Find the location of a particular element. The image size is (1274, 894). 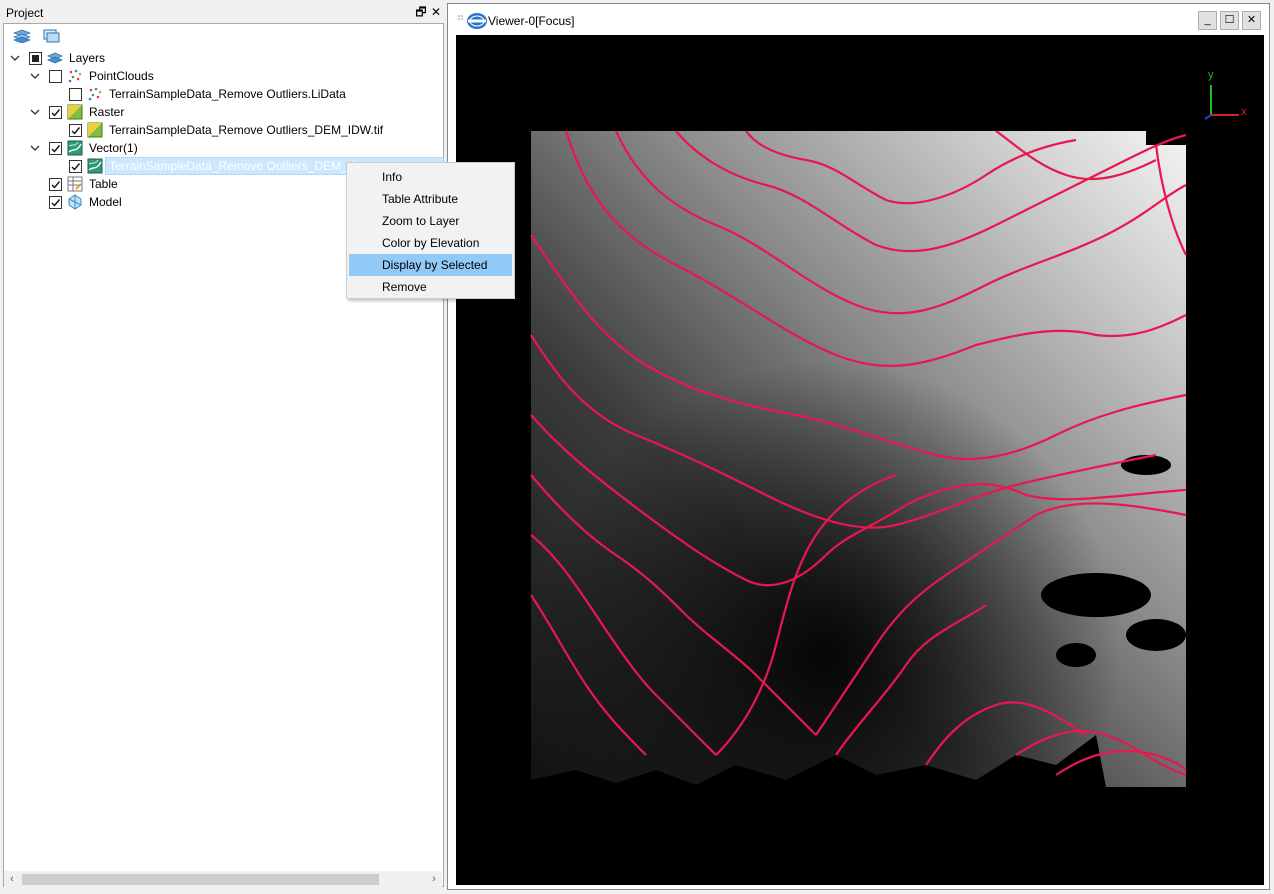

tree-row-layers: Layers is located at coordinates (219, 58).